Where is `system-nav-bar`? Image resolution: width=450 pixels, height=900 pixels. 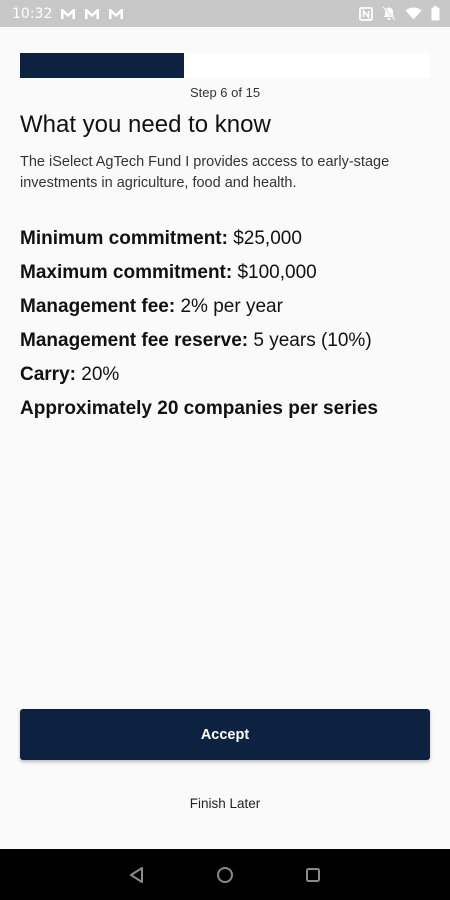
system-nav-bar is located at coordinates (225, 874).